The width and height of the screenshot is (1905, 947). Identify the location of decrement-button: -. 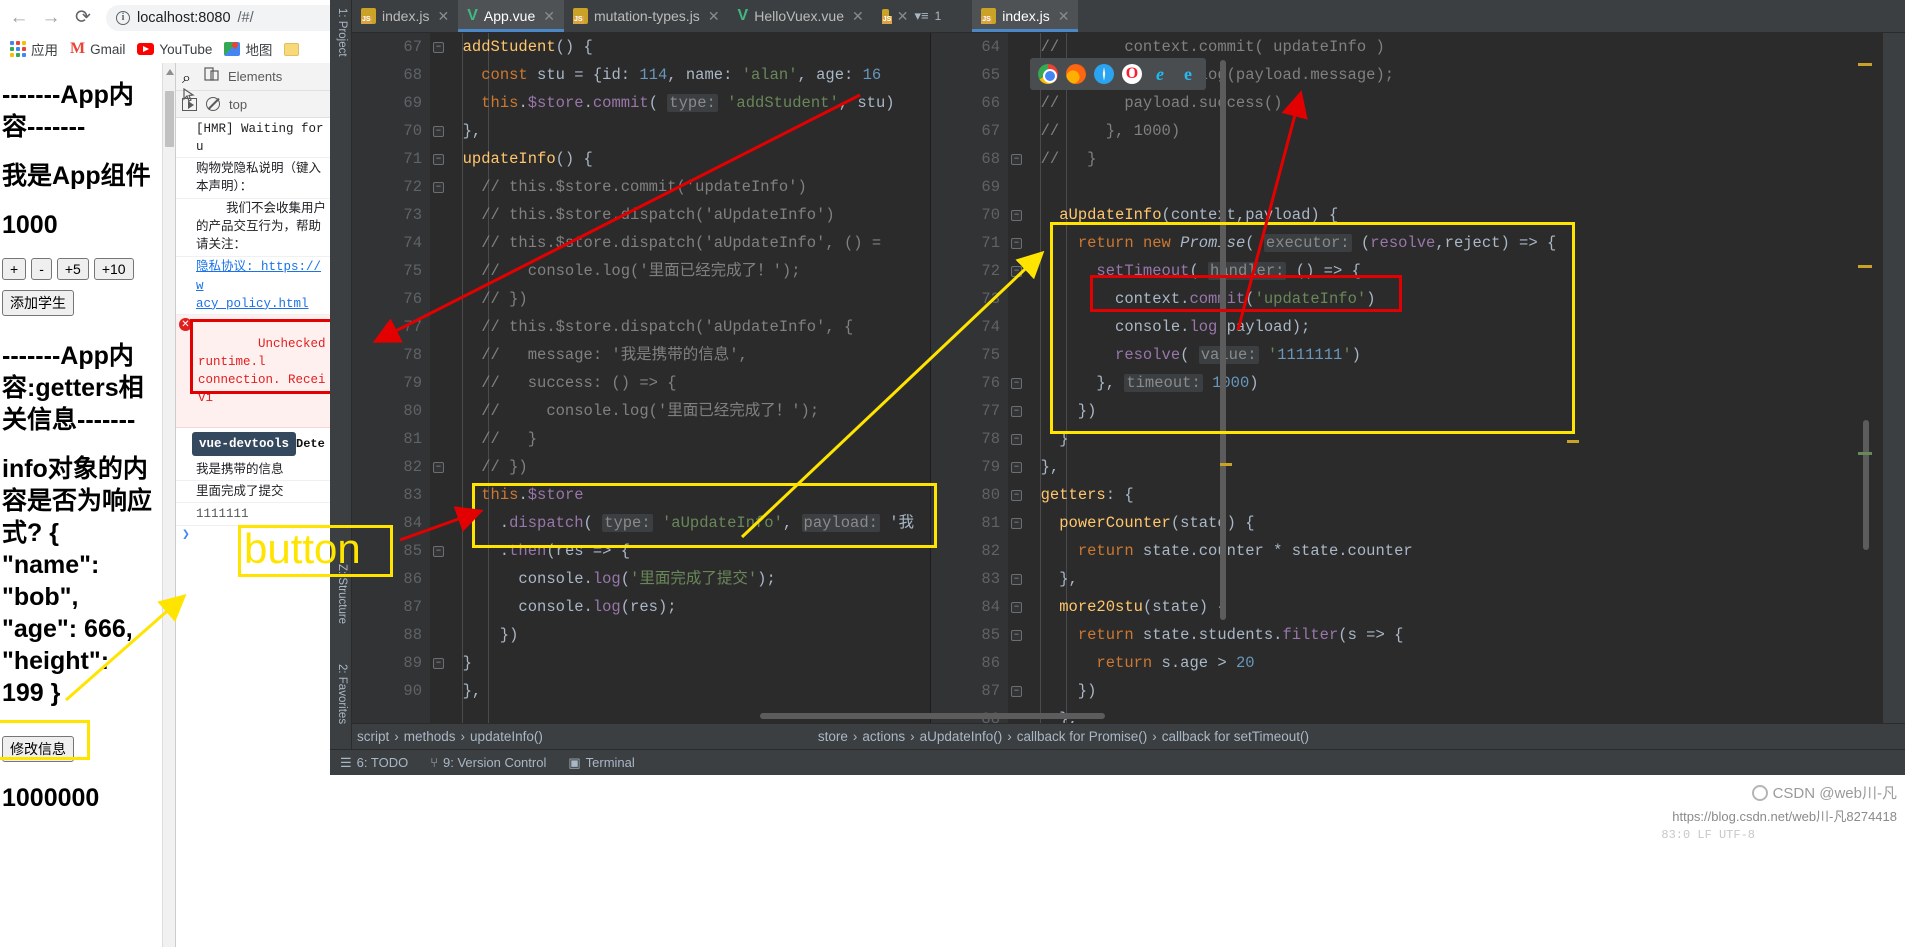
(41, 269).